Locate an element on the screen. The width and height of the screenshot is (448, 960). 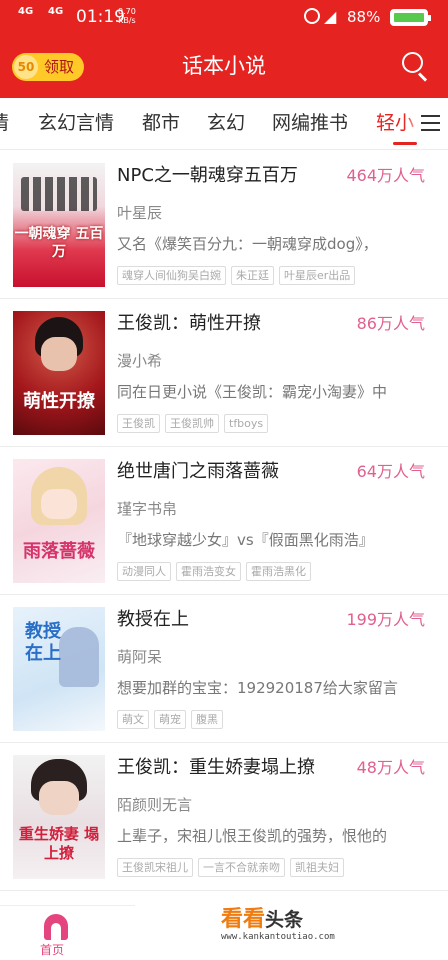
book-author: 漫小希 is located at coordinates (140, 361).